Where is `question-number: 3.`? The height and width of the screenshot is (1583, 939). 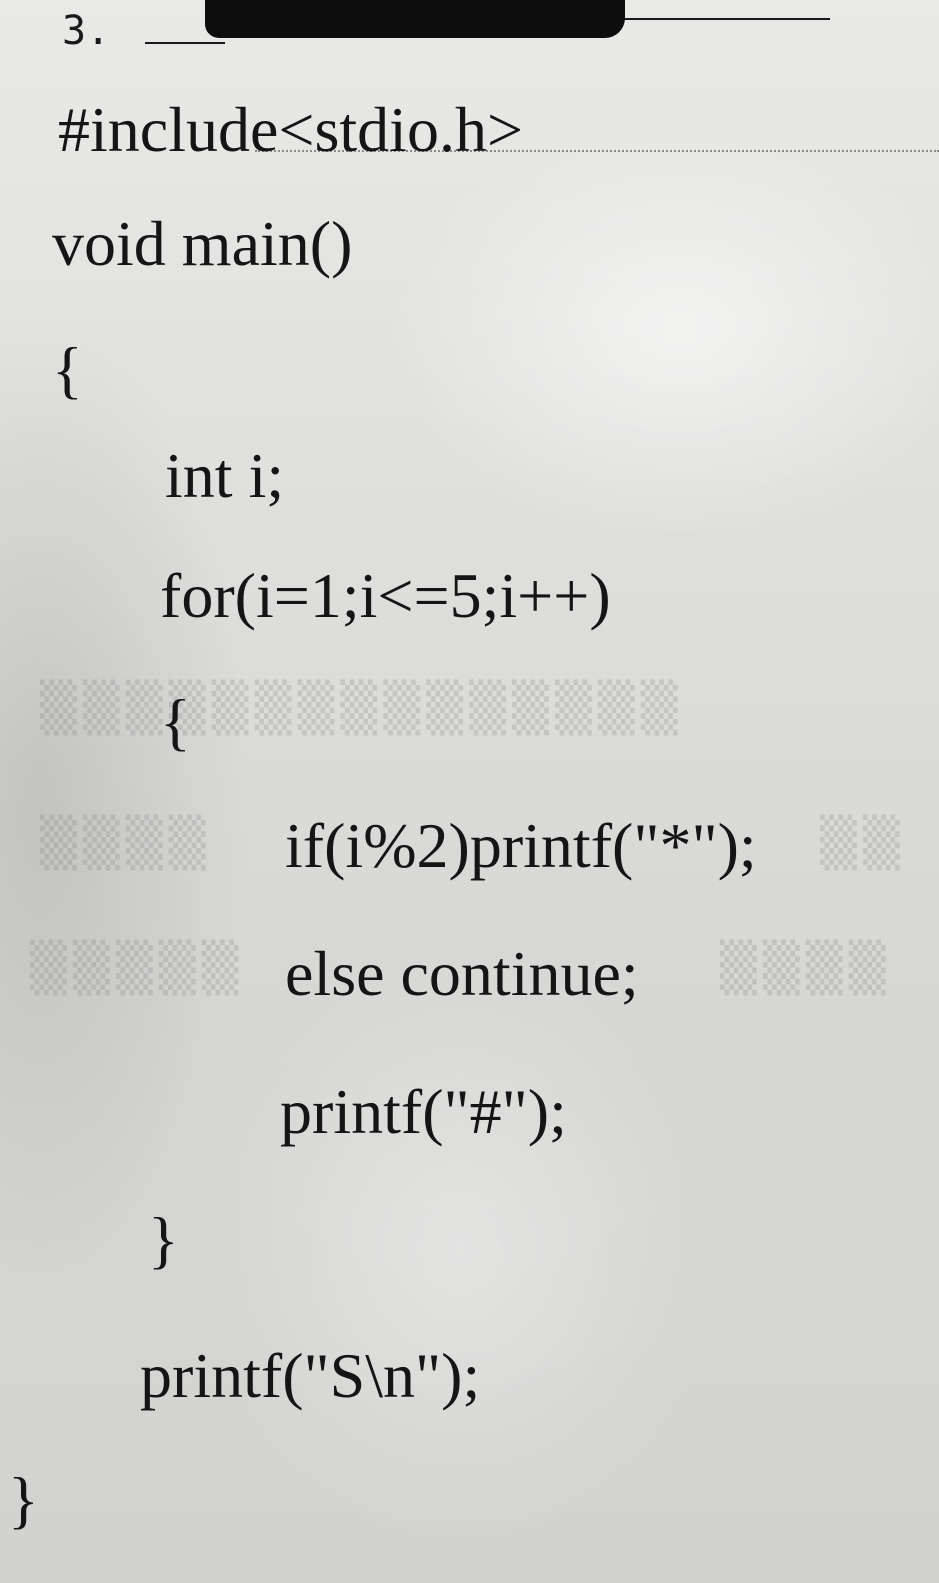
question-number: 3. is located at coordinates (86, 31).